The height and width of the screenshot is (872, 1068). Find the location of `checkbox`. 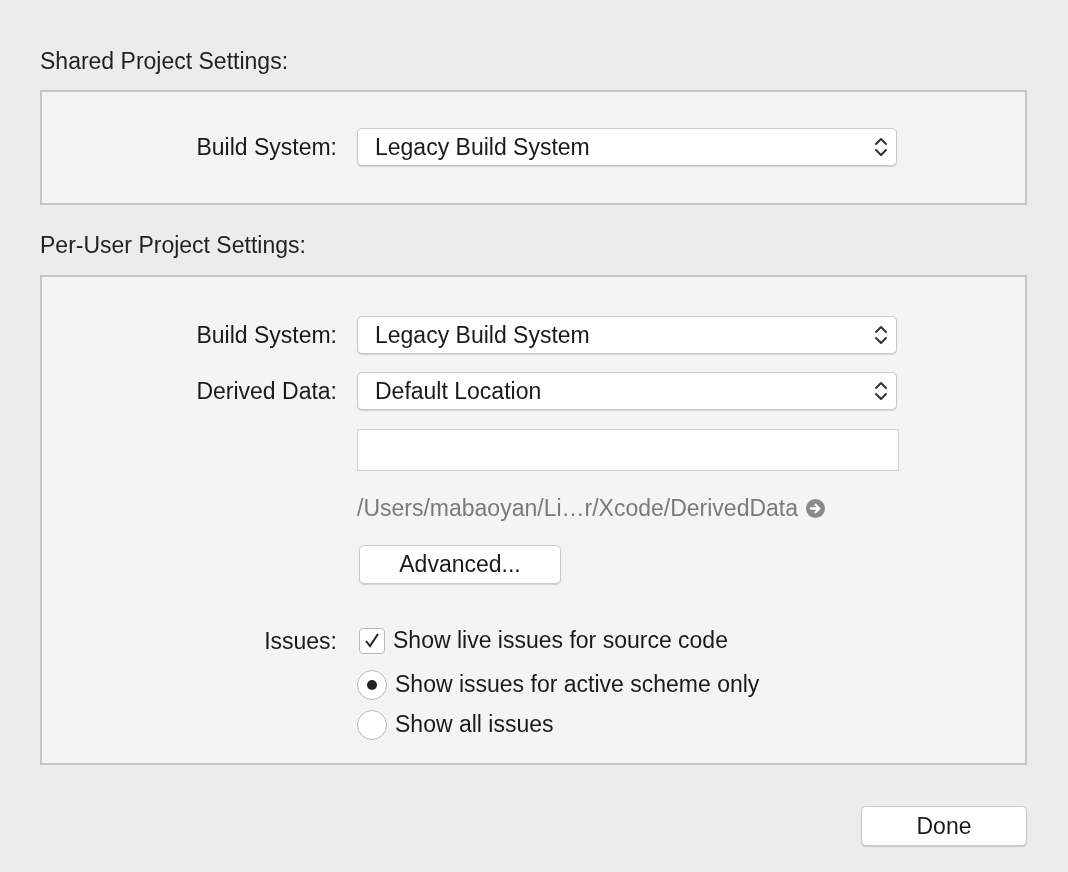

checkbox is located at coordinates (372, 640).